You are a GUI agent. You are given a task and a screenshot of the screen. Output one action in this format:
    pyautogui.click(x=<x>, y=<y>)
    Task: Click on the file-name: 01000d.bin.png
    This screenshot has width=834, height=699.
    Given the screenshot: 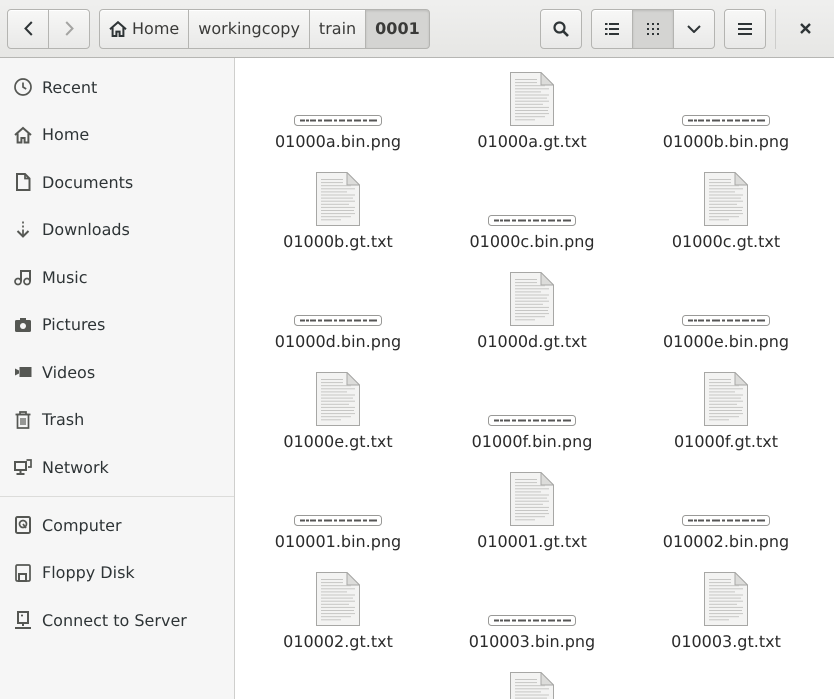 What is the action you would take?
    pyautogui.click(x=338, y=342)
    